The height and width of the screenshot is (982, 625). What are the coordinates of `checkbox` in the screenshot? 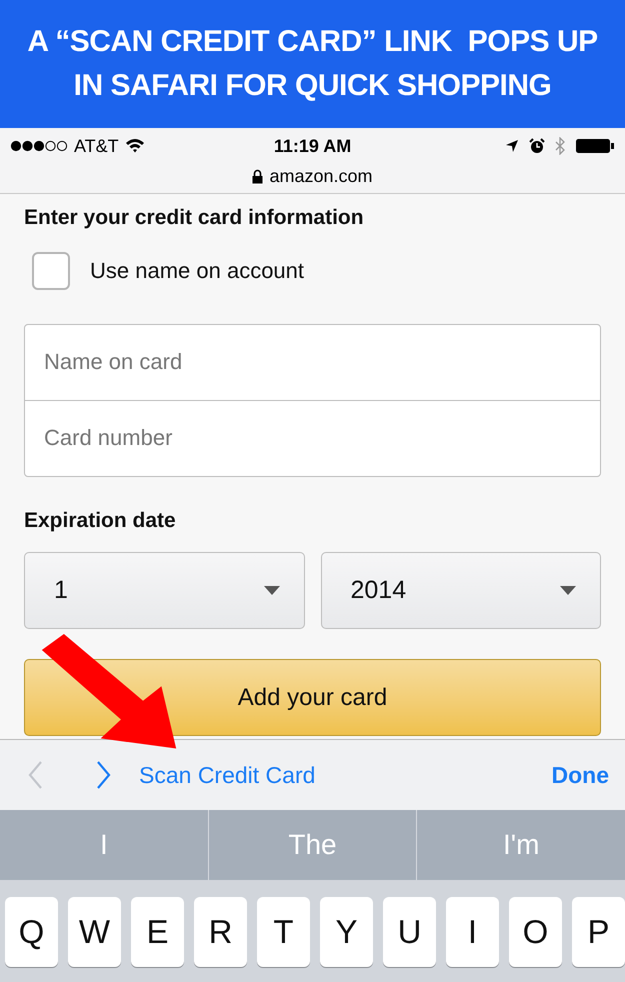 It's located at (51, 271).